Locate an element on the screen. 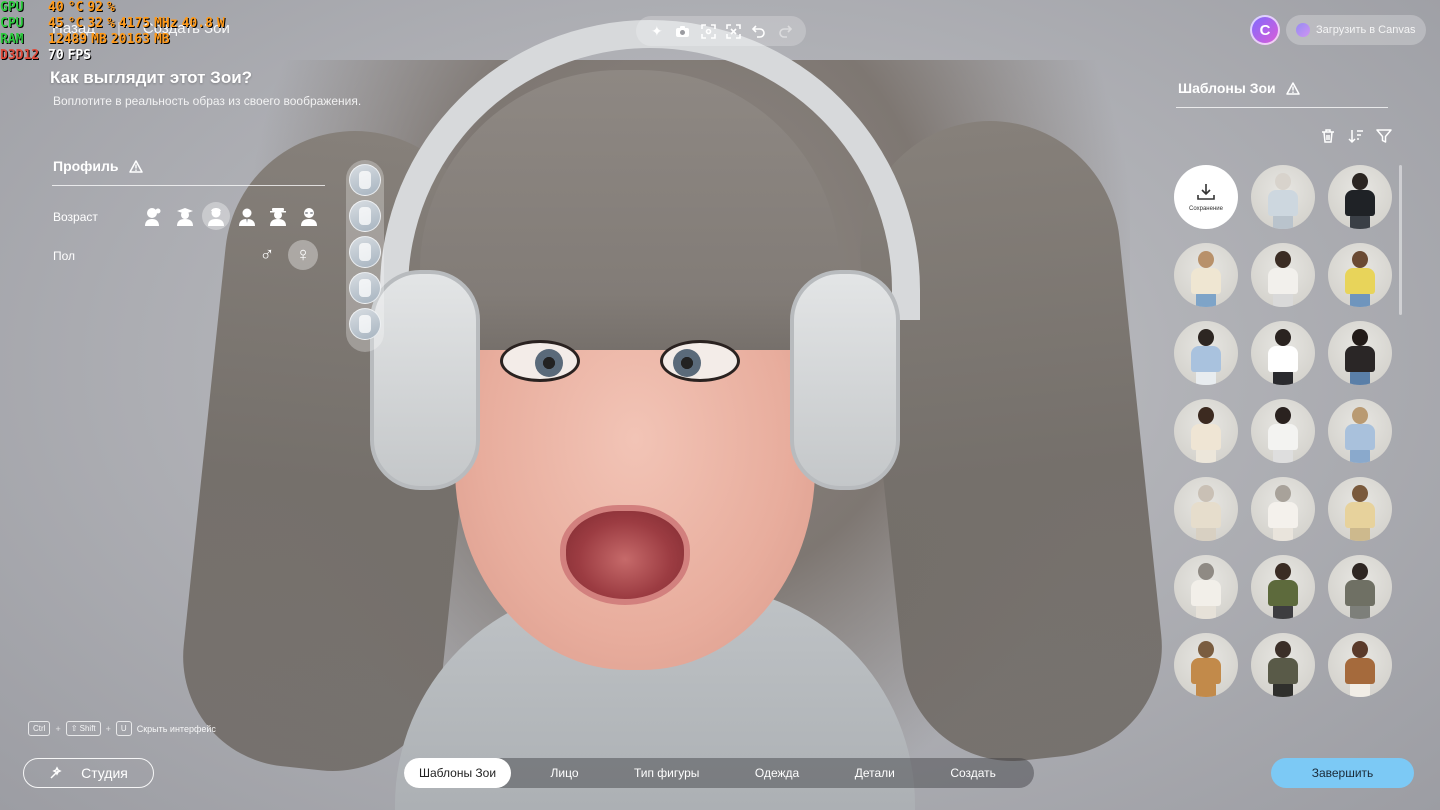 The height and width of the screenshot is (810, 1440). hide-ui-shortcut: Ctrl + ⇧ Shift + U Скрыть интерфейс is located at coordinates (122, 728).